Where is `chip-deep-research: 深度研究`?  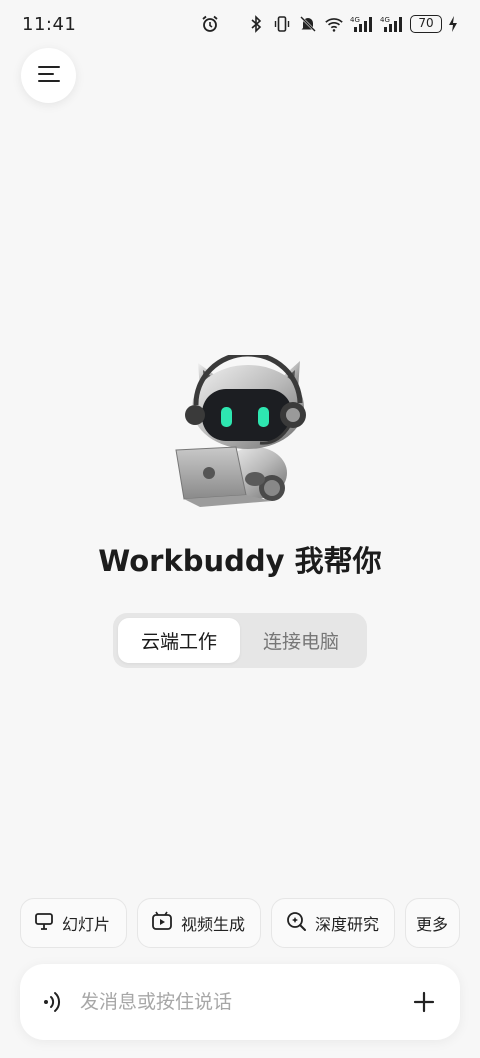 chip-deep-research: 深度研究 is located at coordinates (333, 923).